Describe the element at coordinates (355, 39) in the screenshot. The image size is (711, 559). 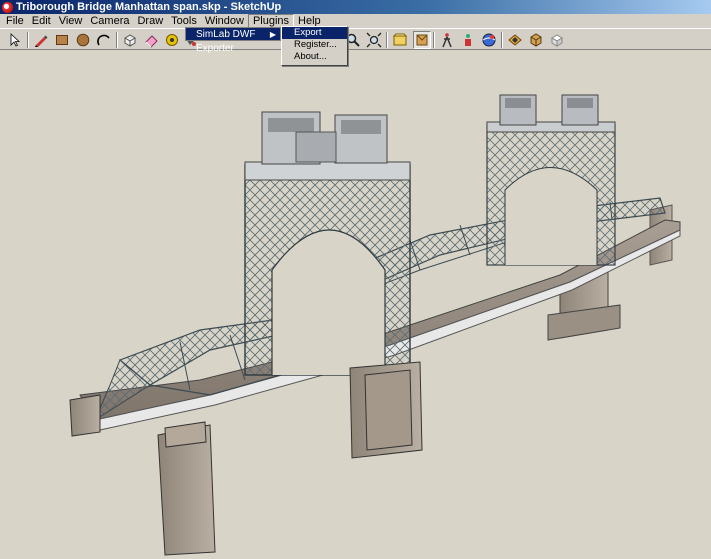
I see `main-toolbar` at that location.